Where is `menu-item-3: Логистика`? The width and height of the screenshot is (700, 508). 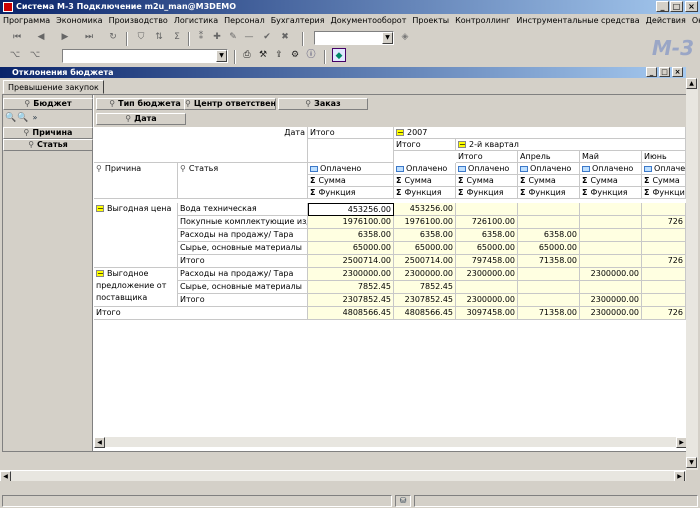
menu-item-3: Логистика is located at coordinates (196, 20).